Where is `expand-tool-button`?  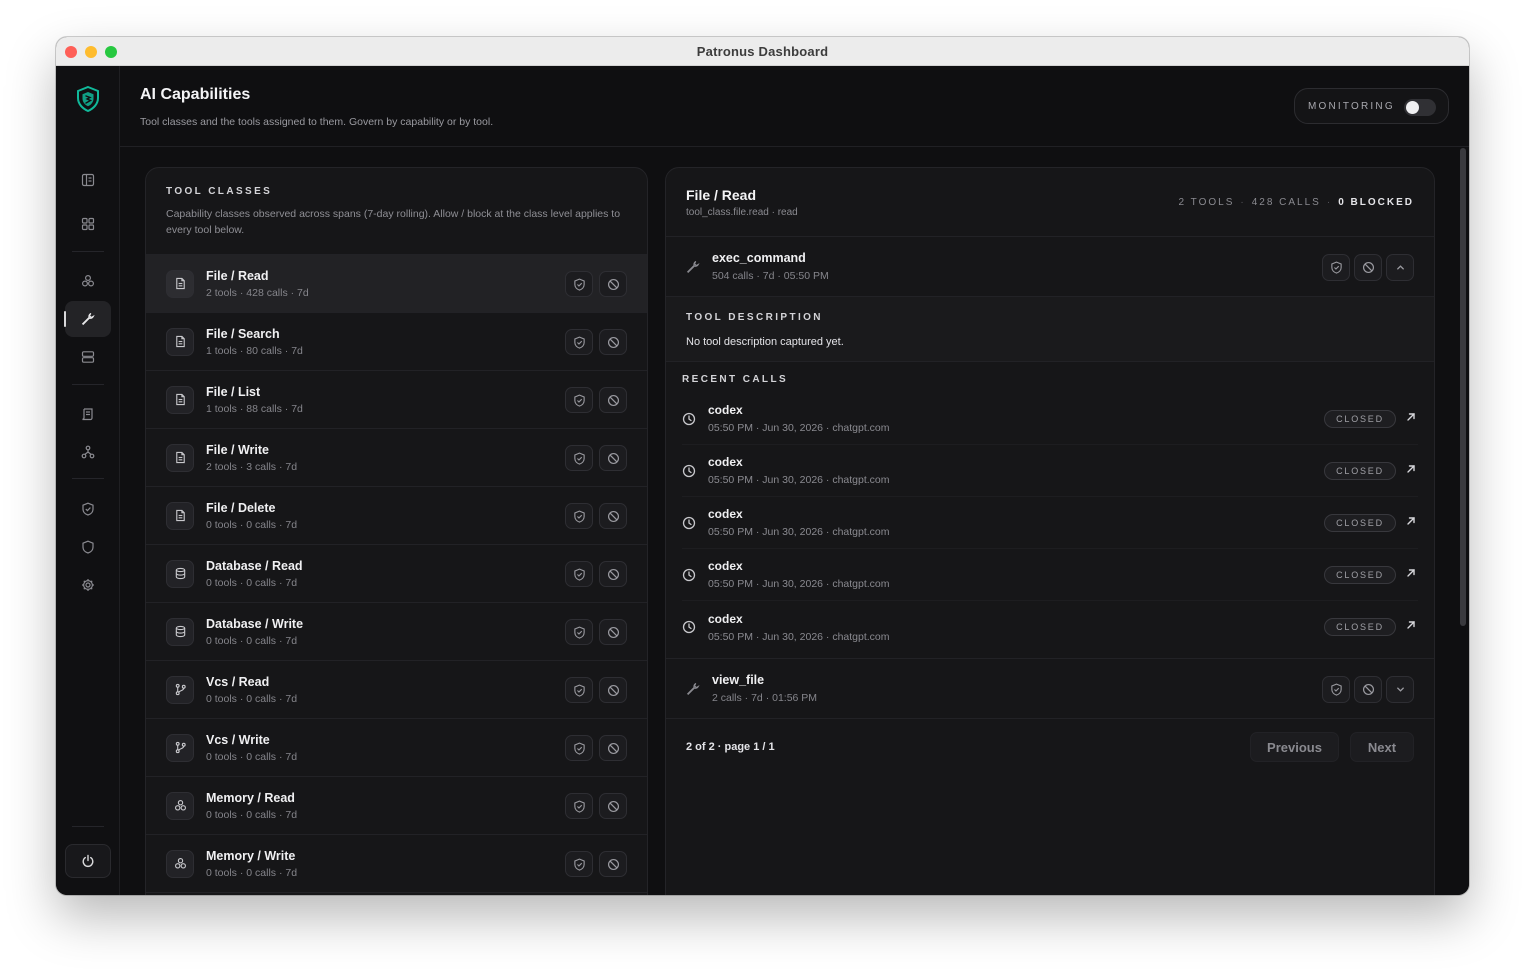 expand-tool-button is located at coordinates (1400, 689).